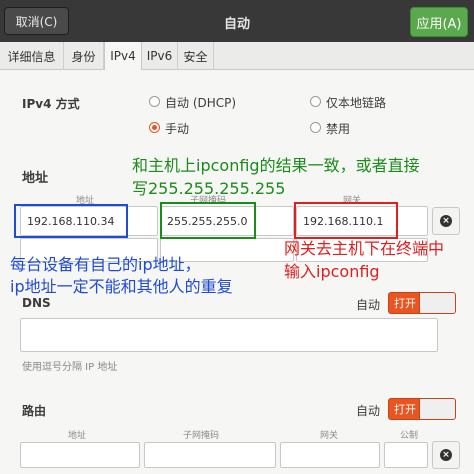 The height and width of the screenshot is (474, 474). I want to click on route-netmask-input, so click(210, 455).